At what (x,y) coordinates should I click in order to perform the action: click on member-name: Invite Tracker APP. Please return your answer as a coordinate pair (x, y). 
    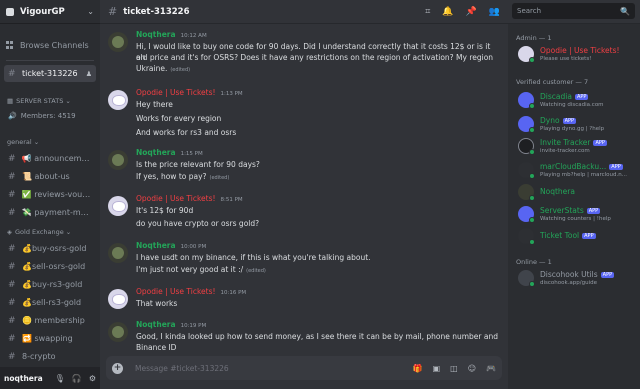
    Looking at the image, I should click on (573, 142).